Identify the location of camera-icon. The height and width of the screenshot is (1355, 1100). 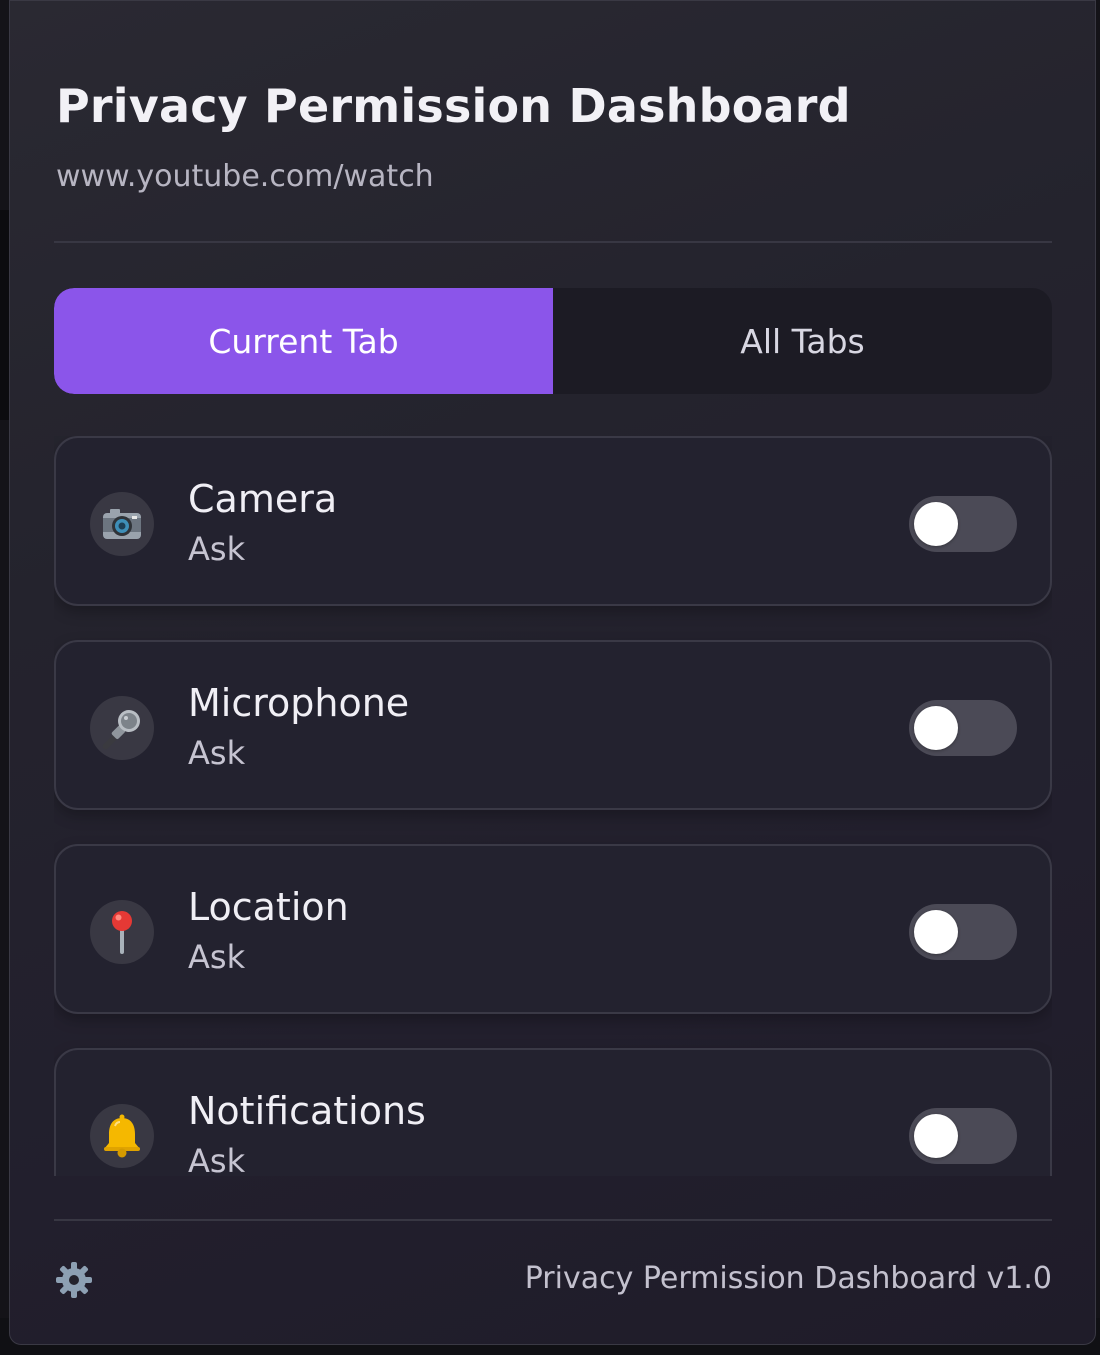
(122, 524).